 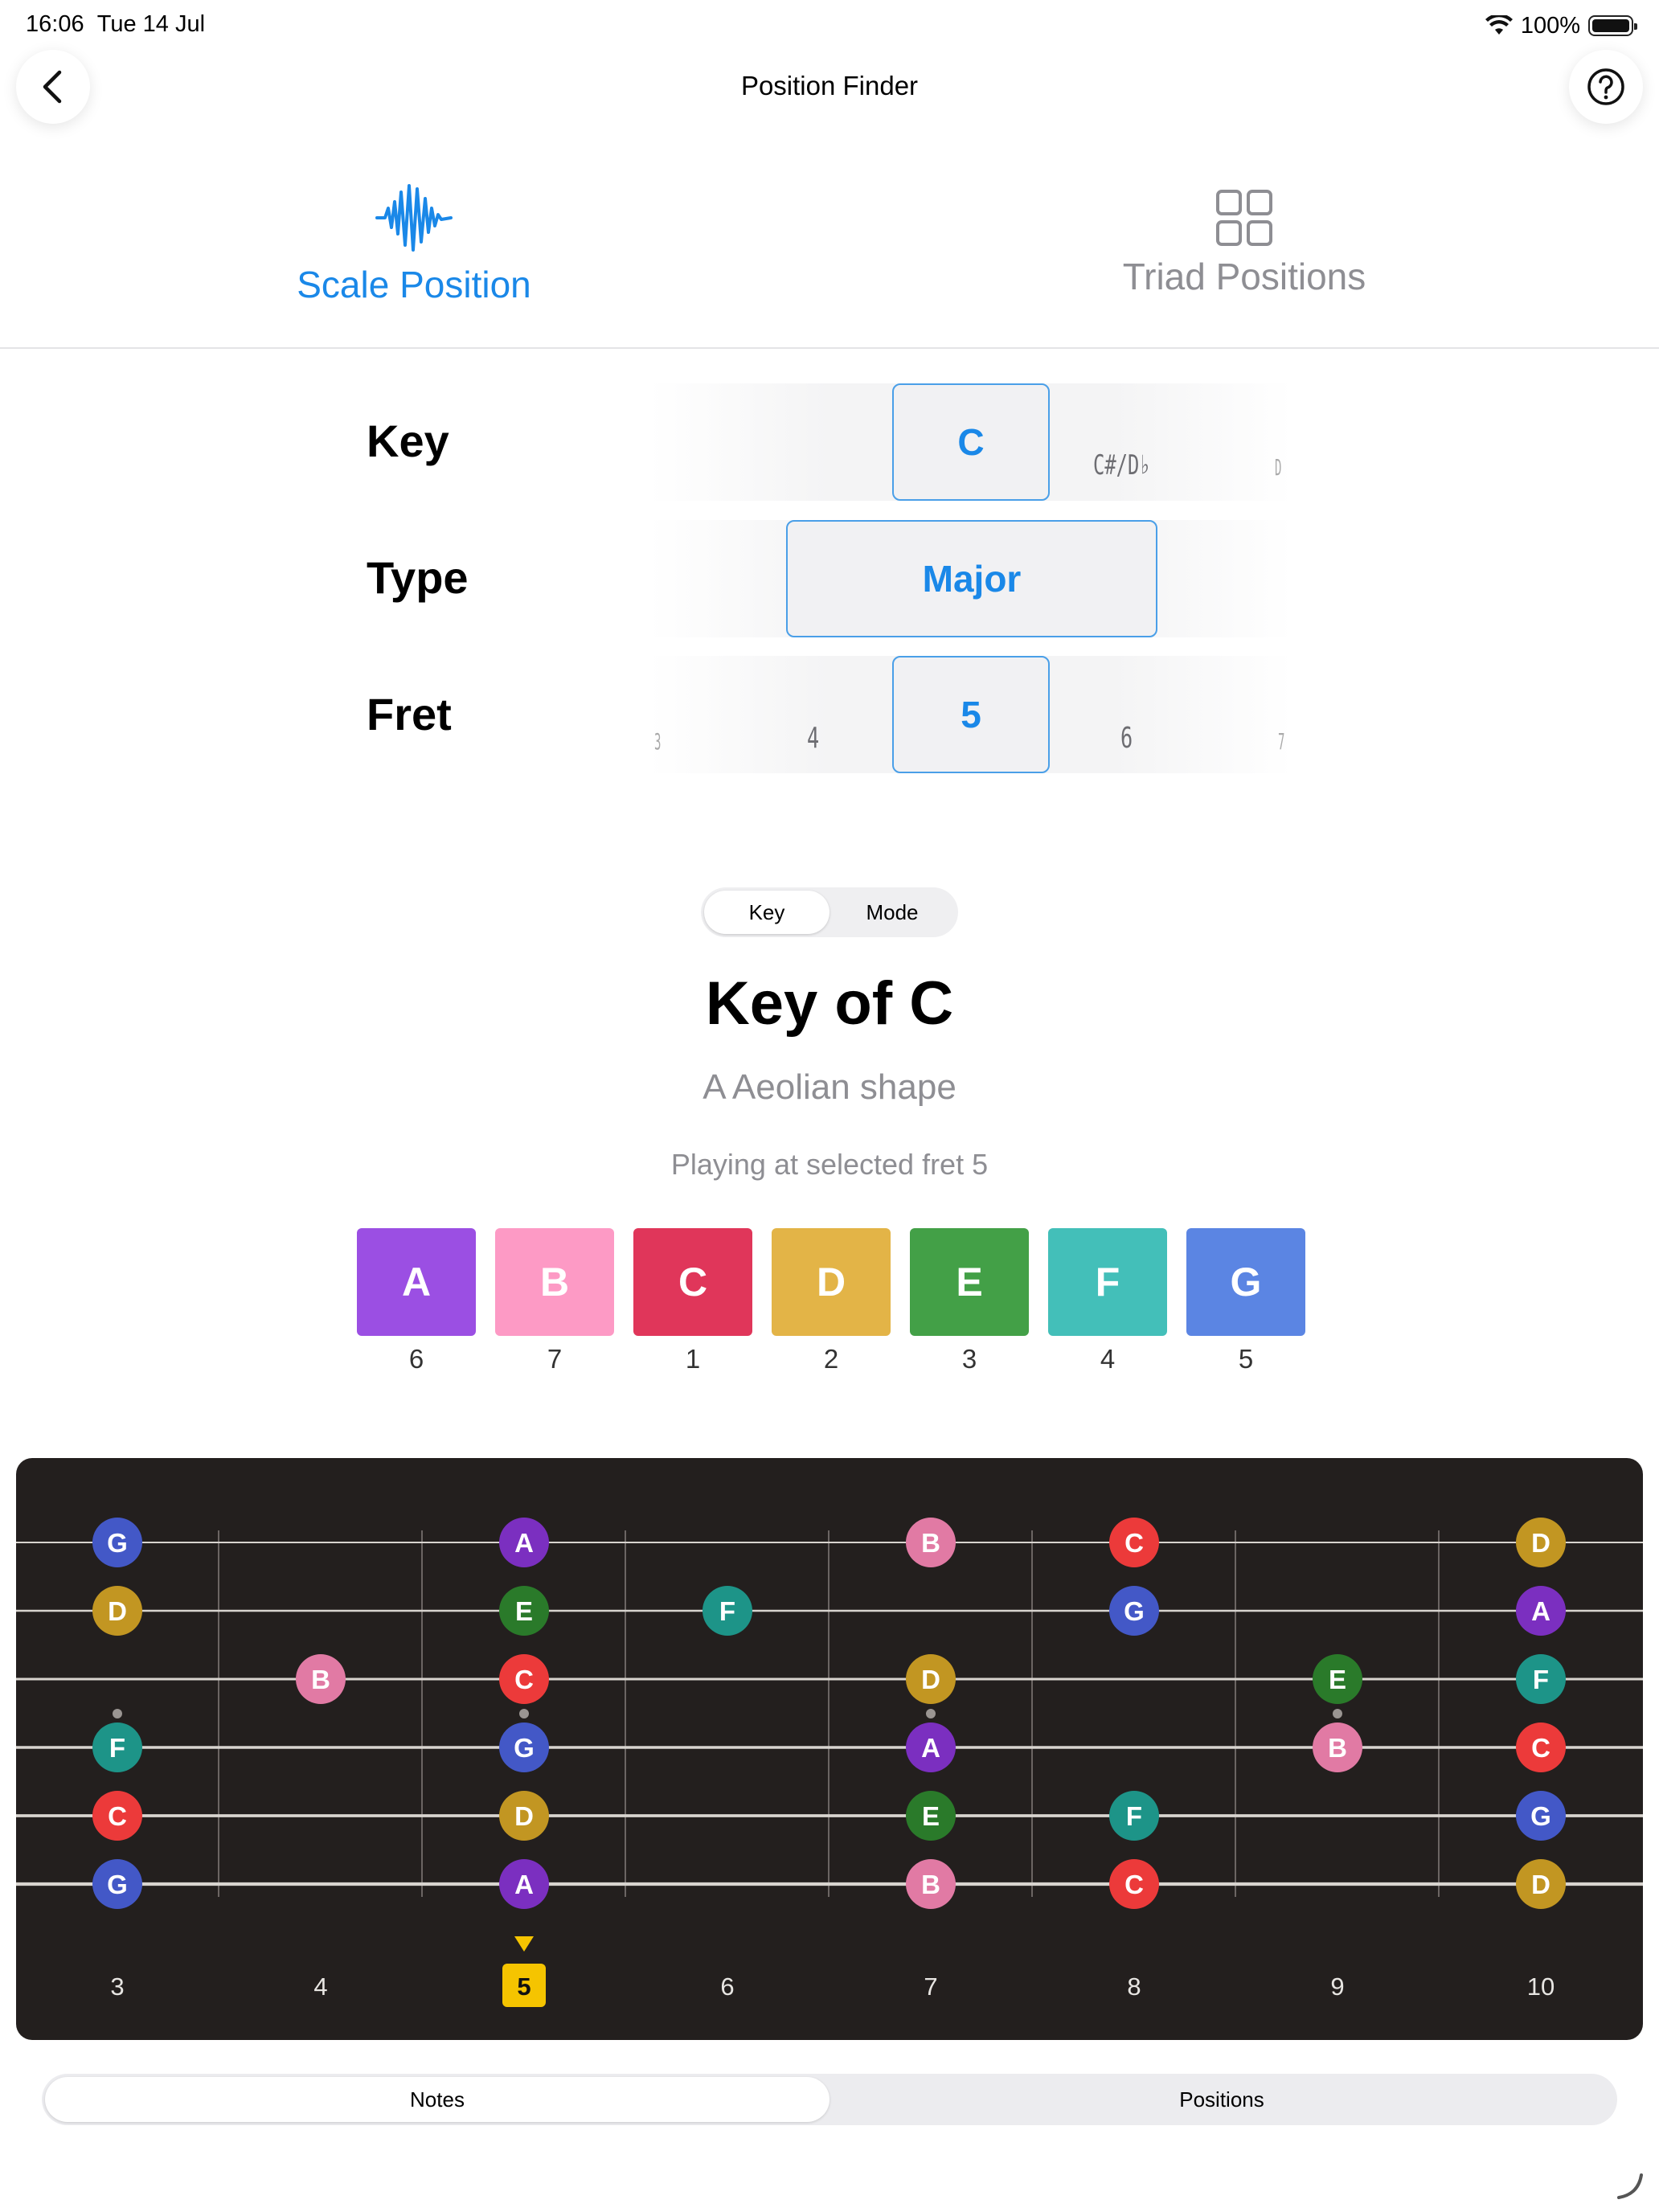 I want to click on battery-percent: 100%, so click(x=1550, y=25).